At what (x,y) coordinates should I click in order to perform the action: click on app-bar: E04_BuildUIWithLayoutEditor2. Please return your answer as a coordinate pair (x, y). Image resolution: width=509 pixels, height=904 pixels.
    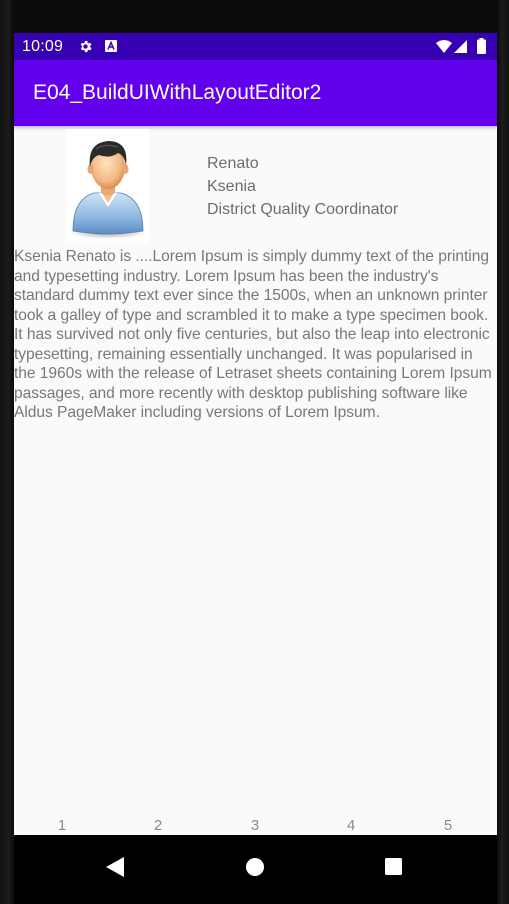
    Looking at the image, I should click on (255, 93).